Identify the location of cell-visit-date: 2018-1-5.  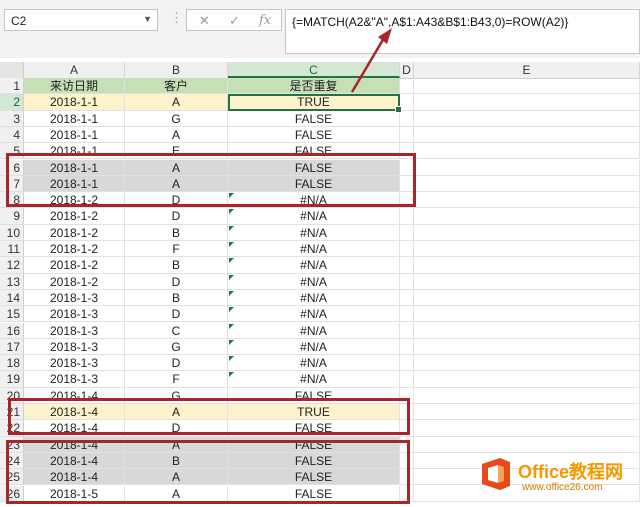
(74, 493).